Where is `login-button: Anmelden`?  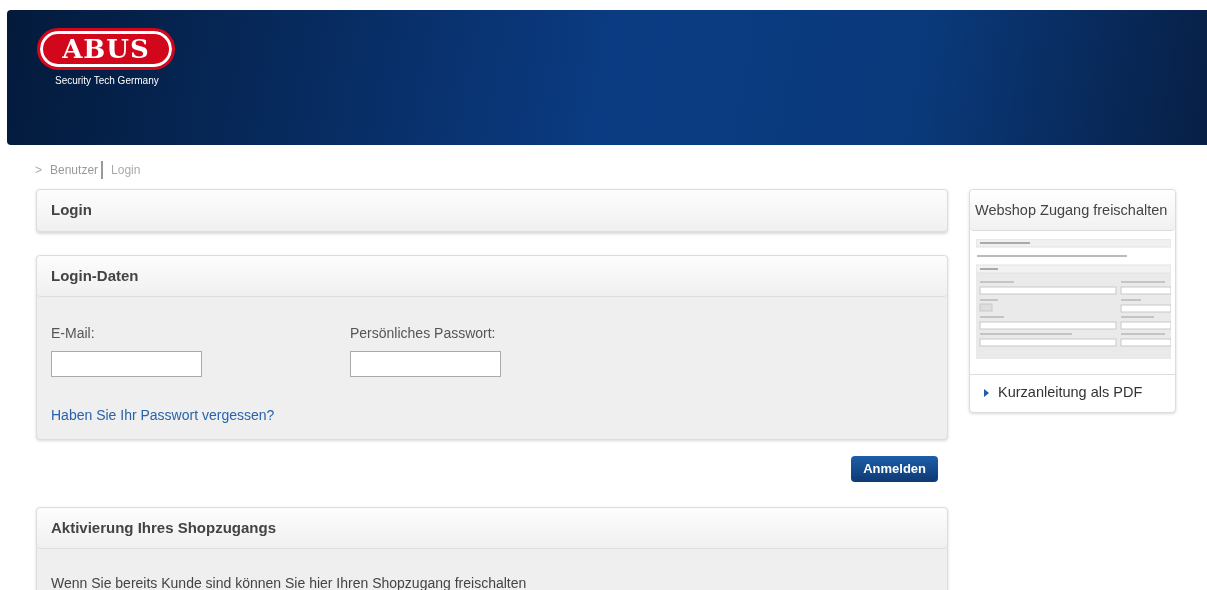 login-button: Anmelden is located at coordinates (894, 469).